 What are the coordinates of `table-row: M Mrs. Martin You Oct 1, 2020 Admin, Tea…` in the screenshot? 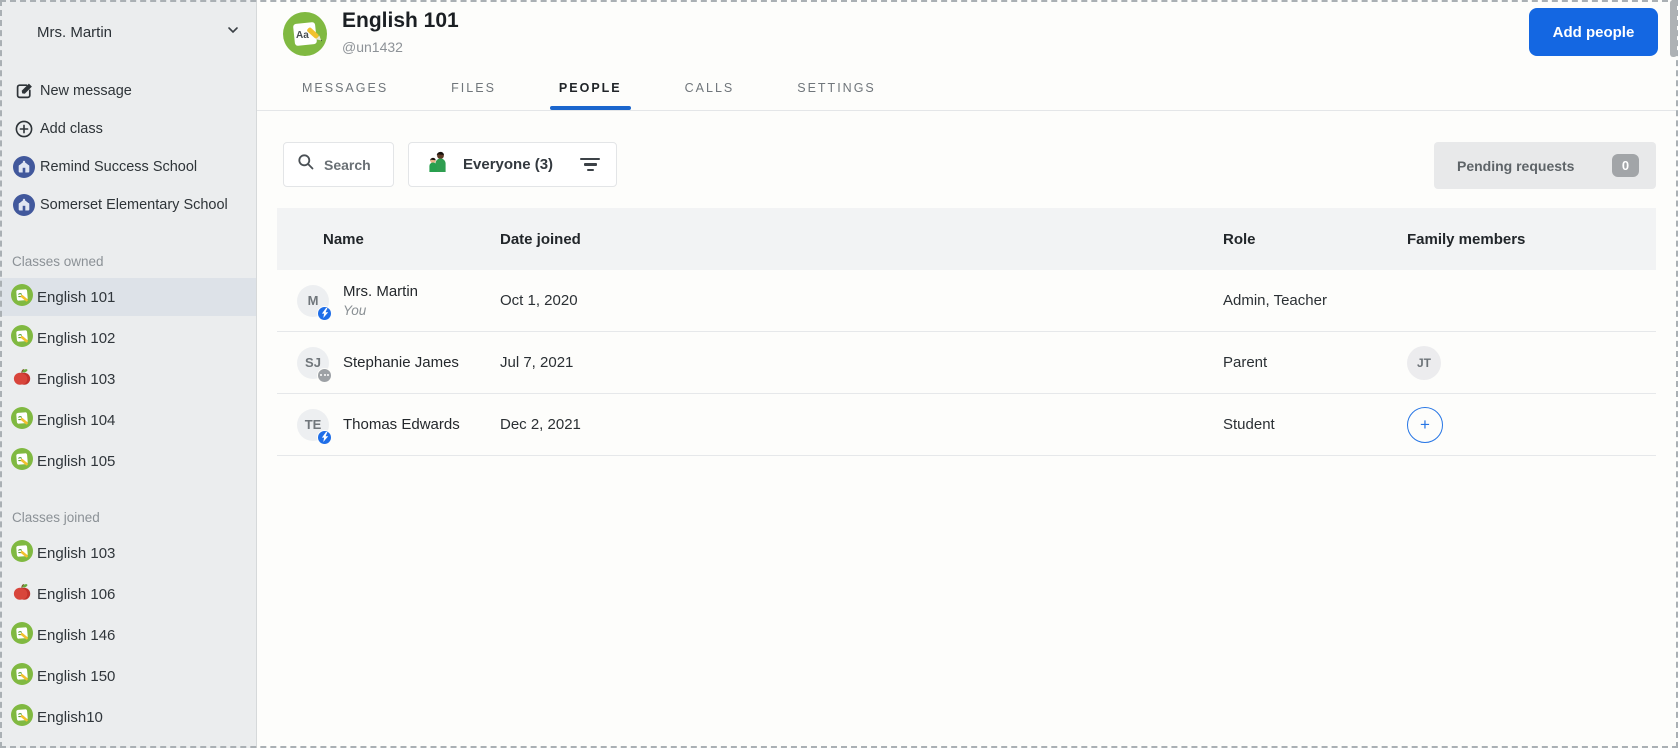 It's located at (966, 301).